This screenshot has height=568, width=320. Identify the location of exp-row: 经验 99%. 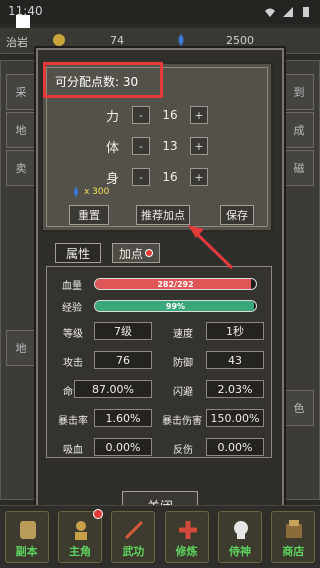
(159, 306).